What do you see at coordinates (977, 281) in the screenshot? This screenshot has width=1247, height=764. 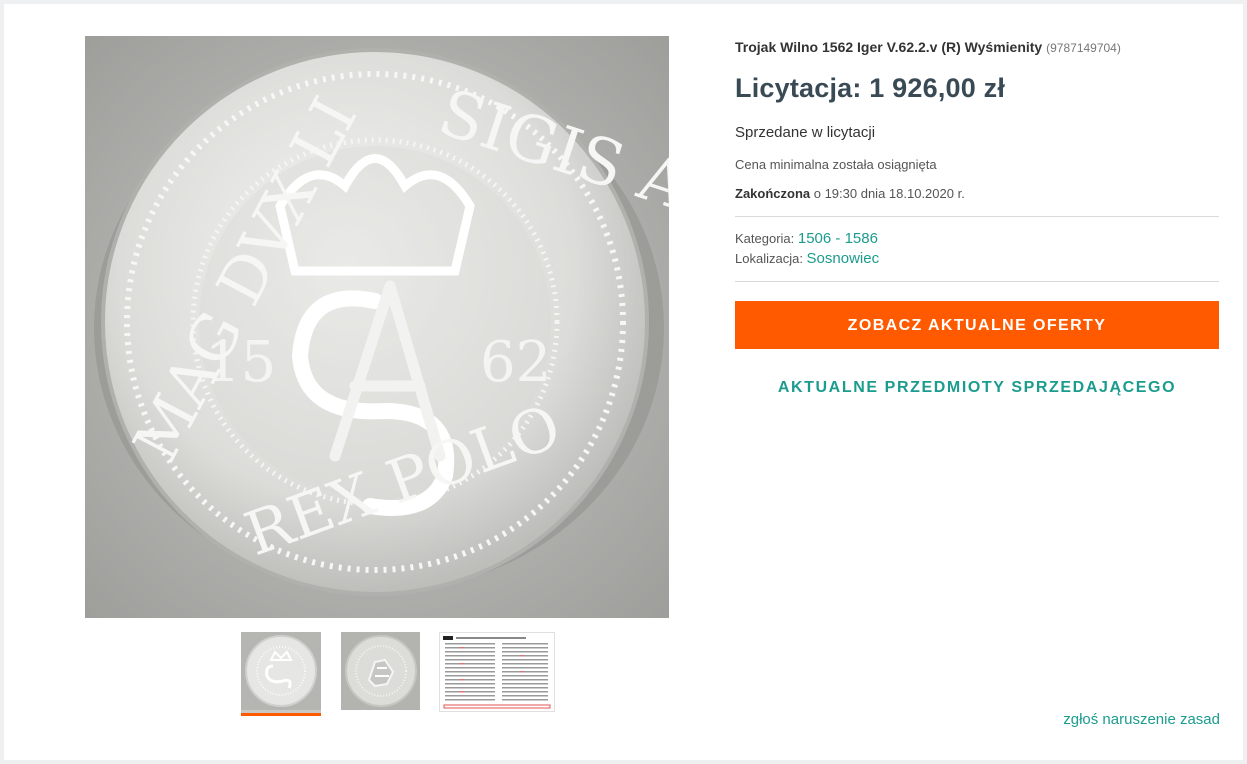 I see `divider` at bounding box center [977, 281].